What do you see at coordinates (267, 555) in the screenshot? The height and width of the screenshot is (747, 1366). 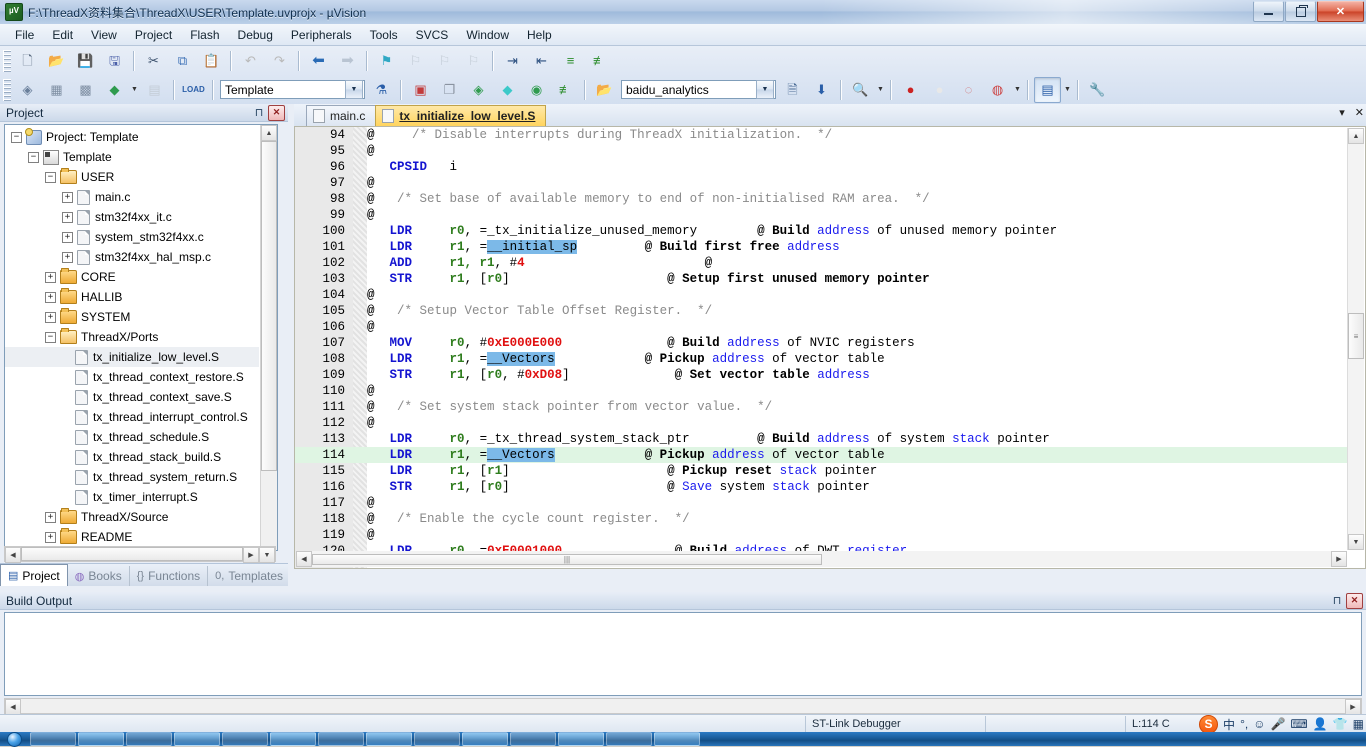 I see `scroll-more-icon: ▼` at bounding box center [267, 555].